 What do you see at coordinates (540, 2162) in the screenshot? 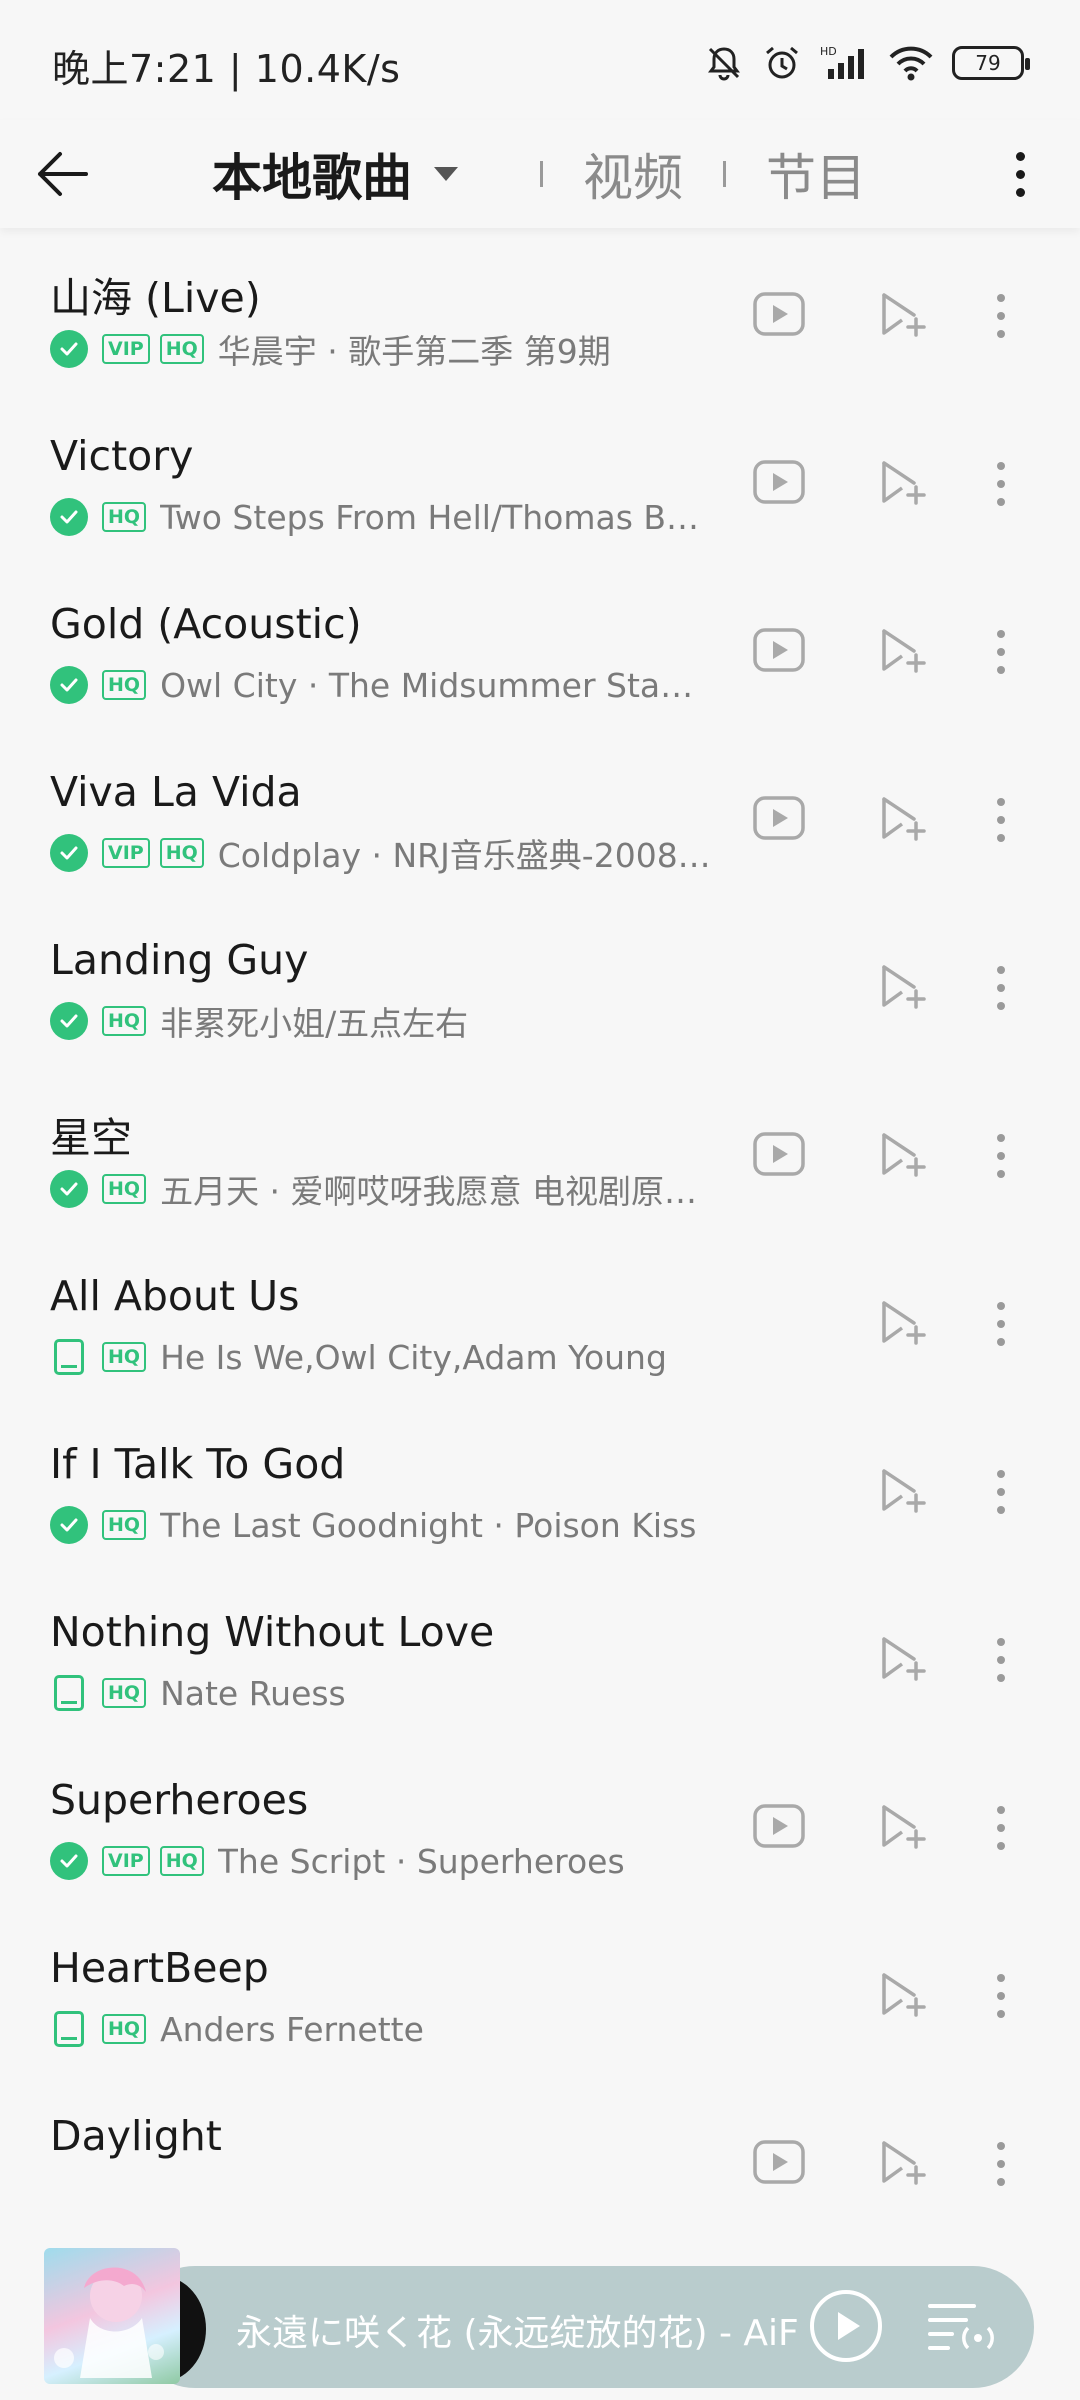
I see `song-row: Daylight` at bounding box center [540, 2162].